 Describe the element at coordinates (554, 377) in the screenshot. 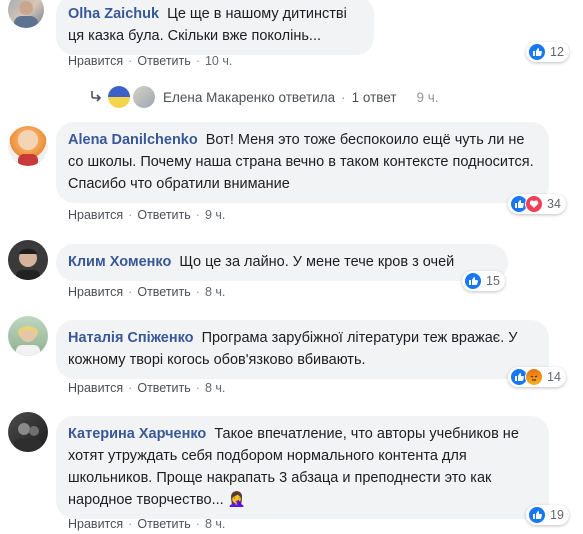

I see `reaction-count: 14` at that location.